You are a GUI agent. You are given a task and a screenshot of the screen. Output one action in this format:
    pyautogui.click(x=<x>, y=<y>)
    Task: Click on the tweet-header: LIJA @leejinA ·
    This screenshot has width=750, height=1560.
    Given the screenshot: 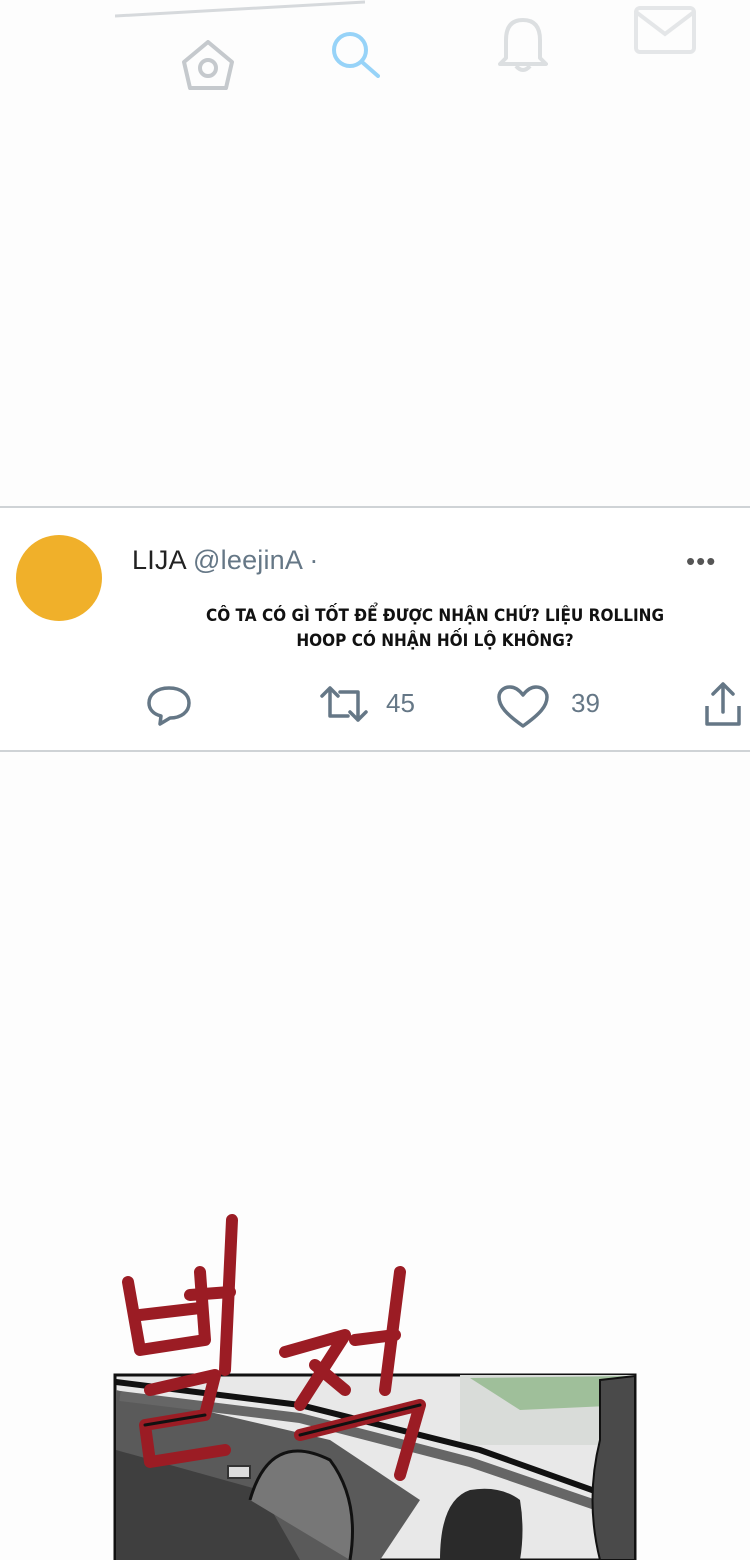 What is the action you would take?
    pyautogui.click(x=225, y=560)
    